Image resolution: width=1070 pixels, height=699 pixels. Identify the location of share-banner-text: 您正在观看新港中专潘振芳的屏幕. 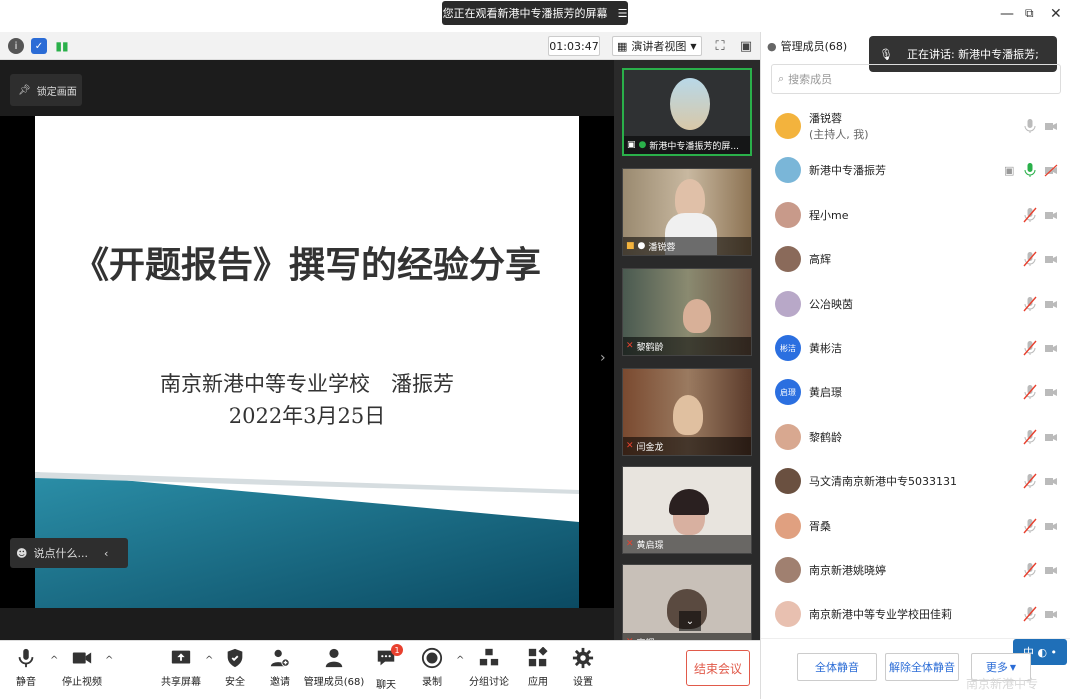
(525, 13).